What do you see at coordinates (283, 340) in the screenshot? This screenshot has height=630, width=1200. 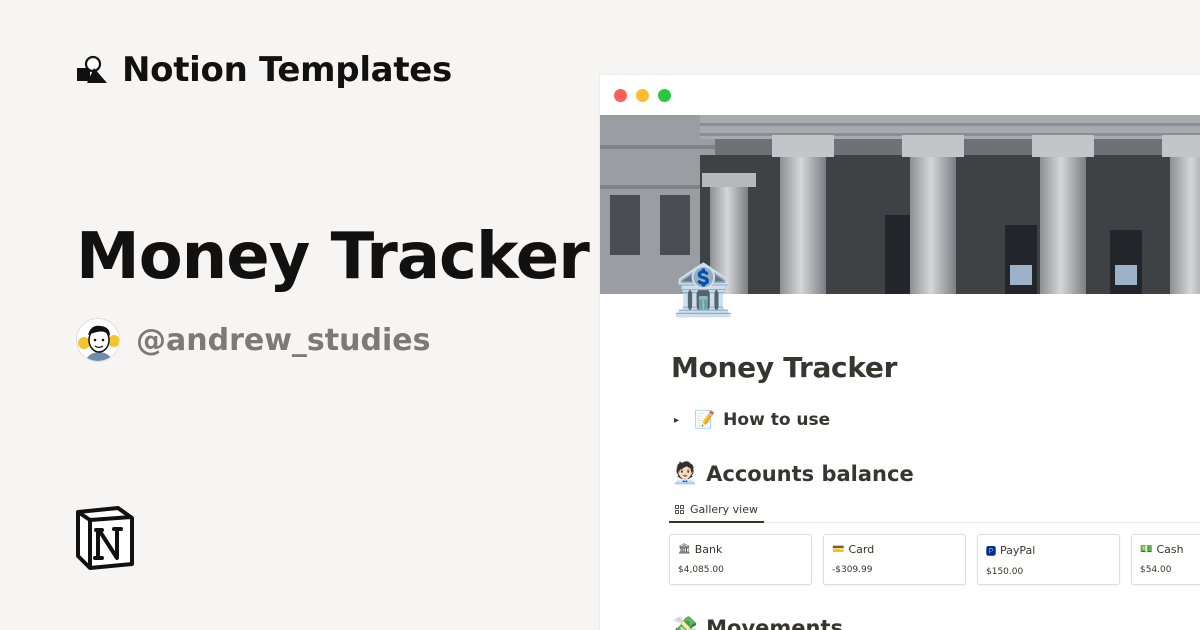 I see `author-handle: @andrew_studies` at bounding box center [283, 340].